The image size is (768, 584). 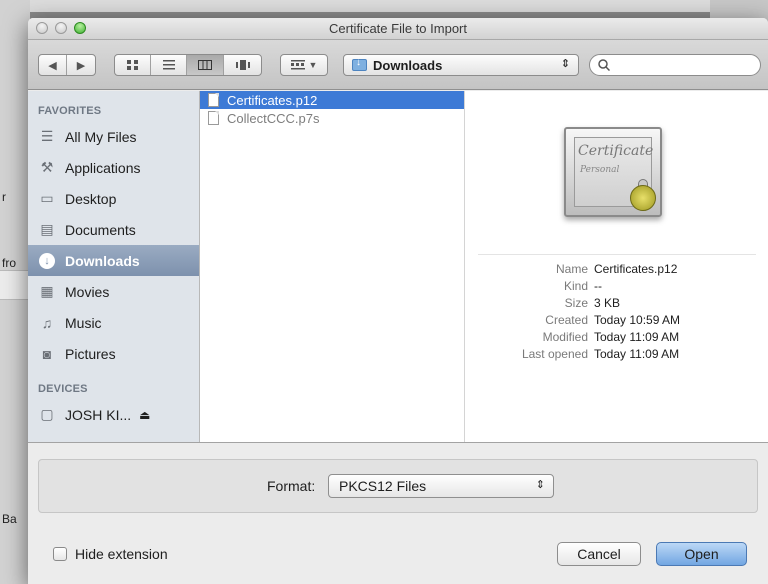 What do you see at coordinates (80, 28) in the screenshot?
I see `zoom-window-icon` at bounding box center [80, 28].